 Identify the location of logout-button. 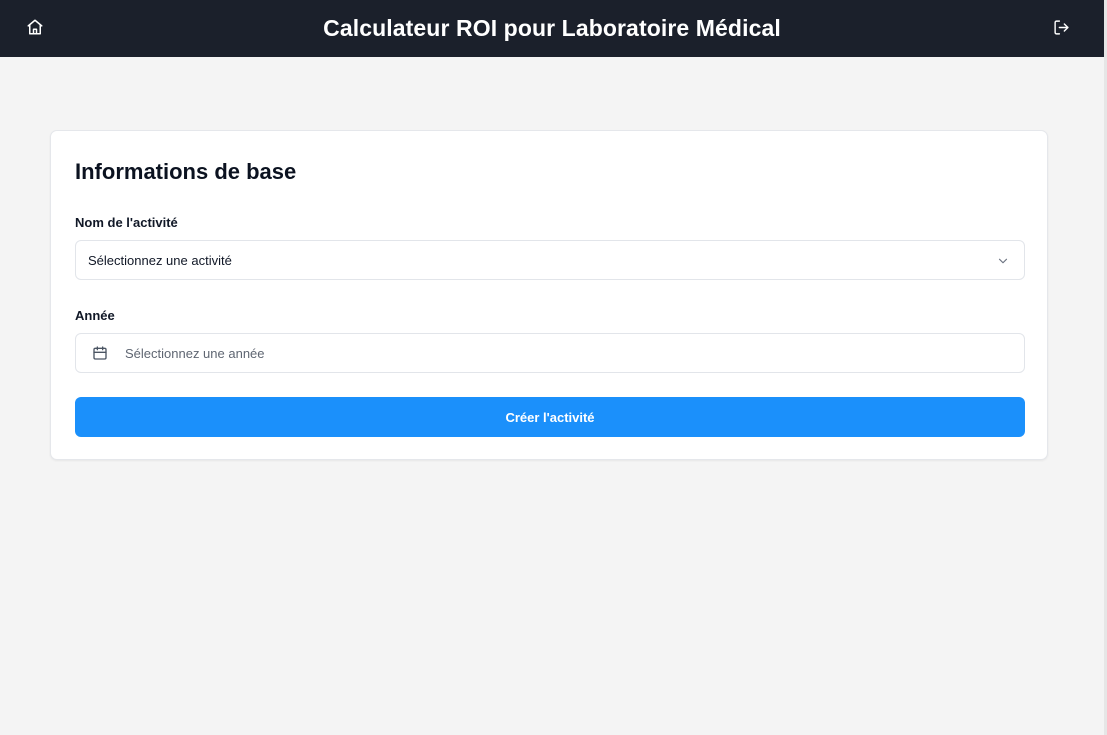
(1061, 27).